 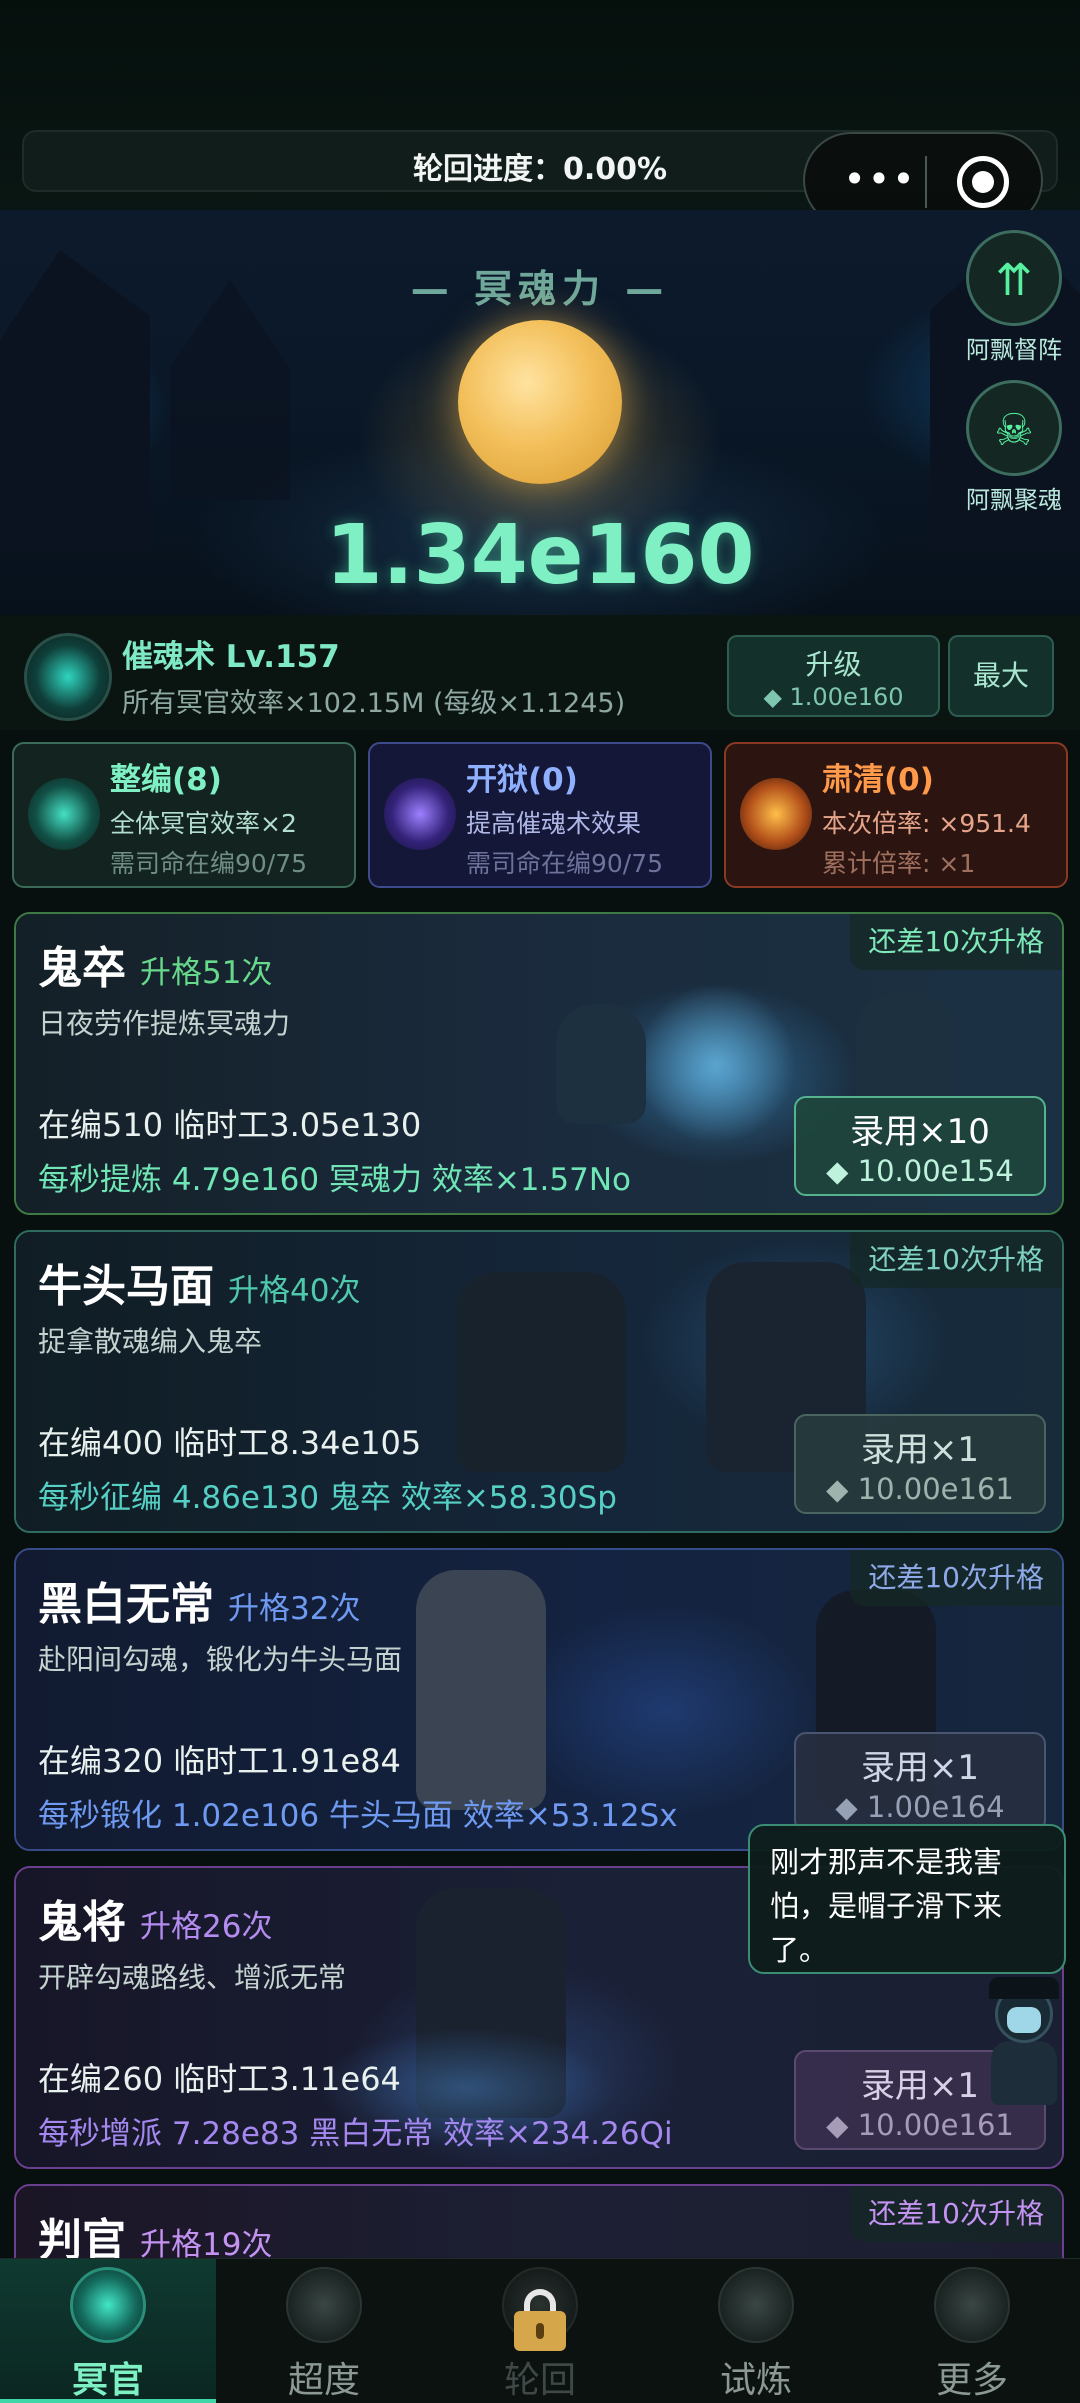 I want to click on tab-label: 试炼, so click(x=755, y=2380).